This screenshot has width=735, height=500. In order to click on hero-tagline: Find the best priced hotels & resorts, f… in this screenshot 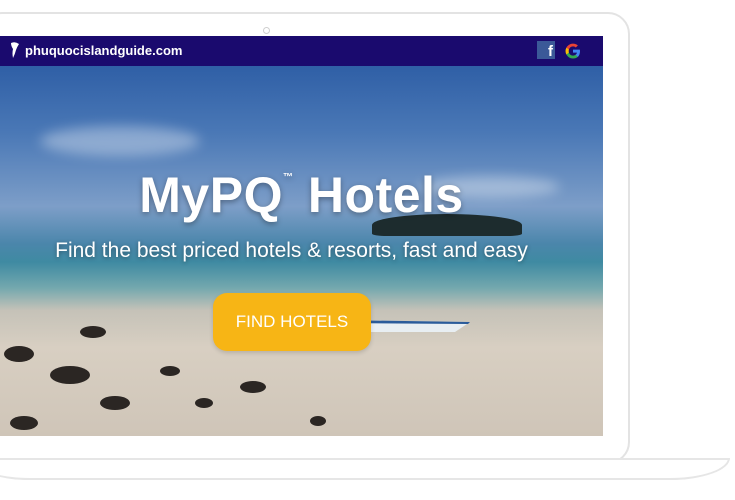, I will do `click(291, 250)`.